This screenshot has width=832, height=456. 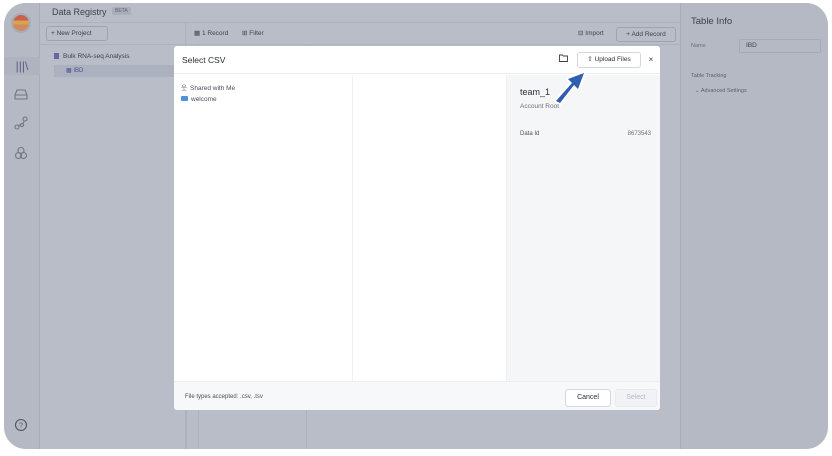 What do you see at coordinates (651, 60) in the screenshot?
I see `close-button: ×` at bounding box center [651, 60].